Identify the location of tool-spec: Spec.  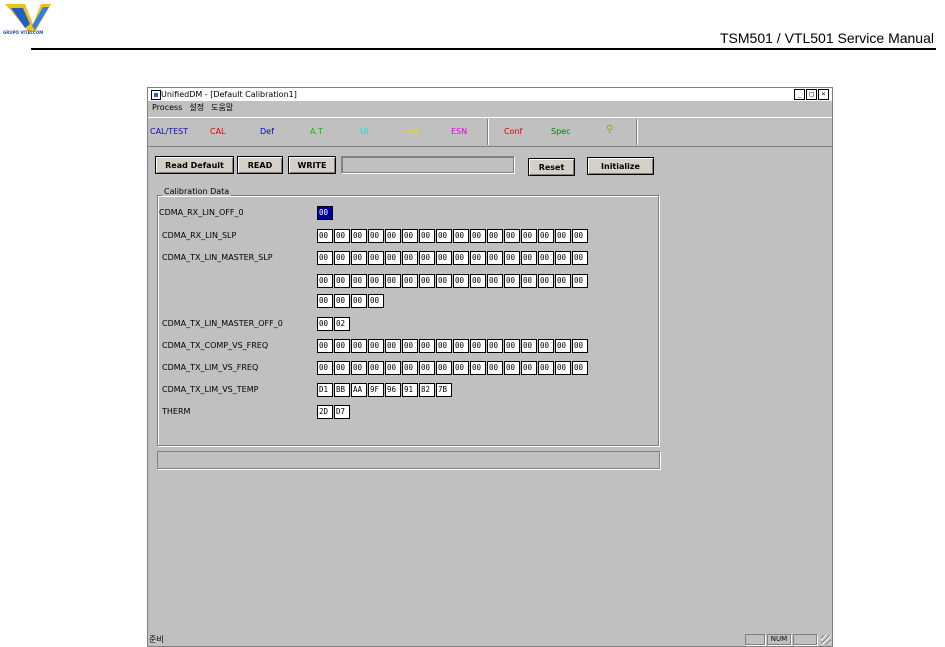
(560, 131).